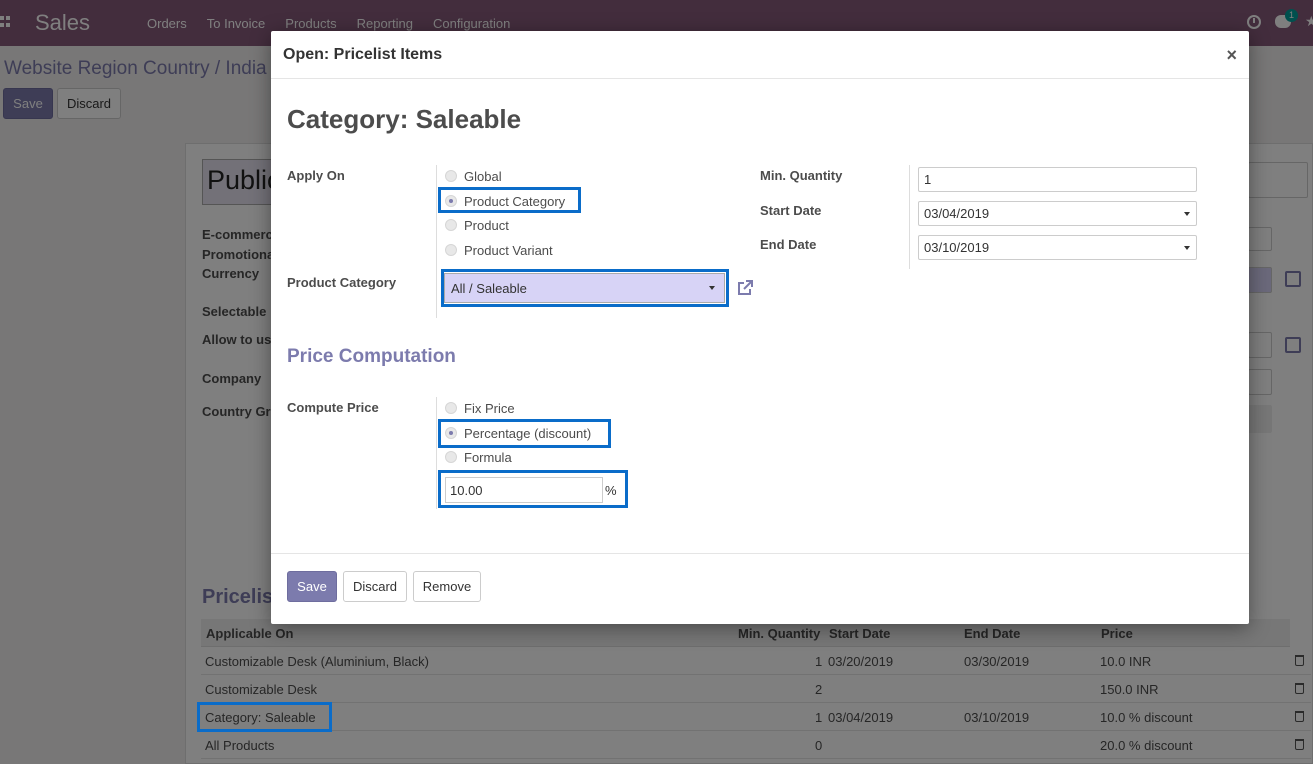  What do you see at coordinates (486, 225) in the screenshot?
I see `radio-label: Product` at bounding box center [486, 225].